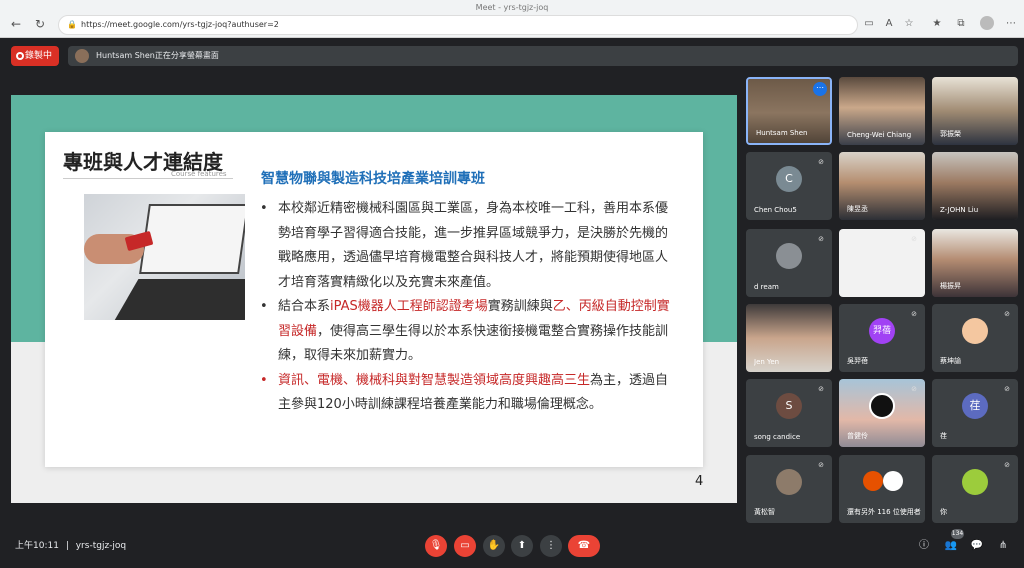 Image resolution: width=1024 pixels, height=568 pixels. Describe the element at coordinates (975, 111) in the screenshot. I see `participant-tile: 郭振榮` at that location.